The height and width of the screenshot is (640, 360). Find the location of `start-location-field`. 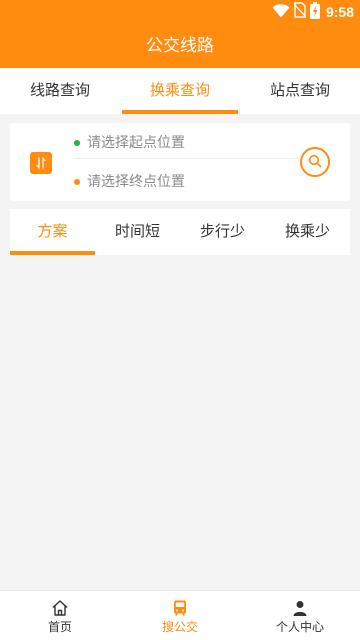

start-location-field is located at coordinates (186, 143).